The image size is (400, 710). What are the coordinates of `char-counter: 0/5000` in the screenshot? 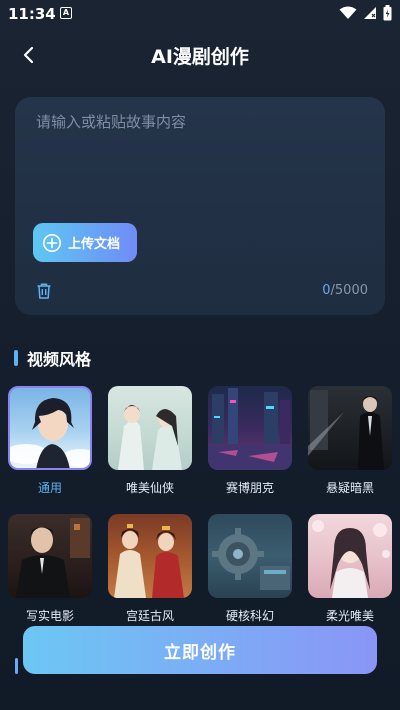 It's located at (345, 290).